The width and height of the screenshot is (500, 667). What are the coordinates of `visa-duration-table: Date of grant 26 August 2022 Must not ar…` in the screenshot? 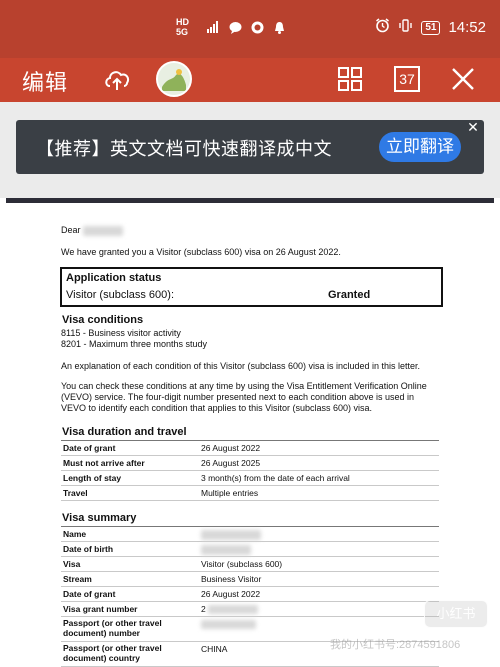 It's located at (250, 470).